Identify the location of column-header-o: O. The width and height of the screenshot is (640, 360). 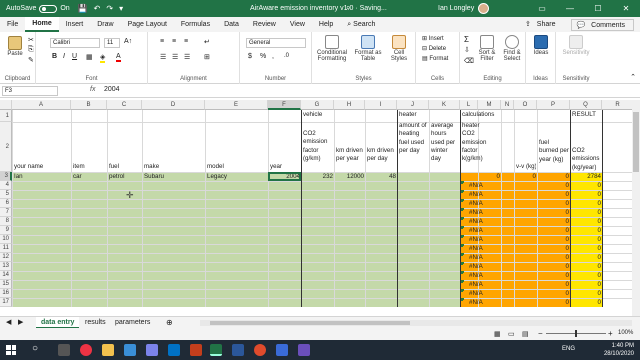
(525, 105).